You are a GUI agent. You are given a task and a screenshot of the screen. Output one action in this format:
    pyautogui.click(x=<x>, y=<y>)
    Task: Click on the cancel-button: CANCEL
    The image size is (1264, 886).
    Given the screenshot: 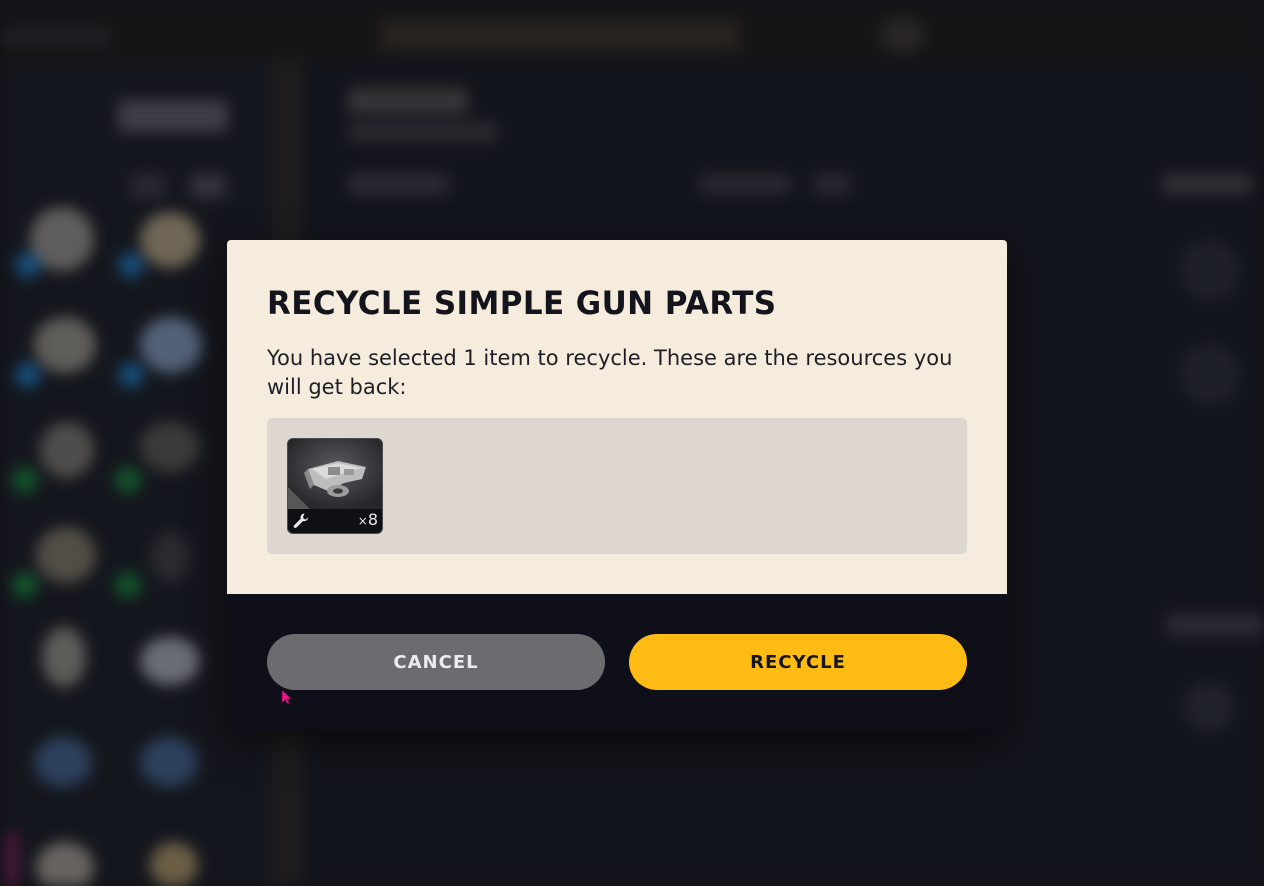 What is the action you would take?
    pyautogui.click(x=436, y=662)
    